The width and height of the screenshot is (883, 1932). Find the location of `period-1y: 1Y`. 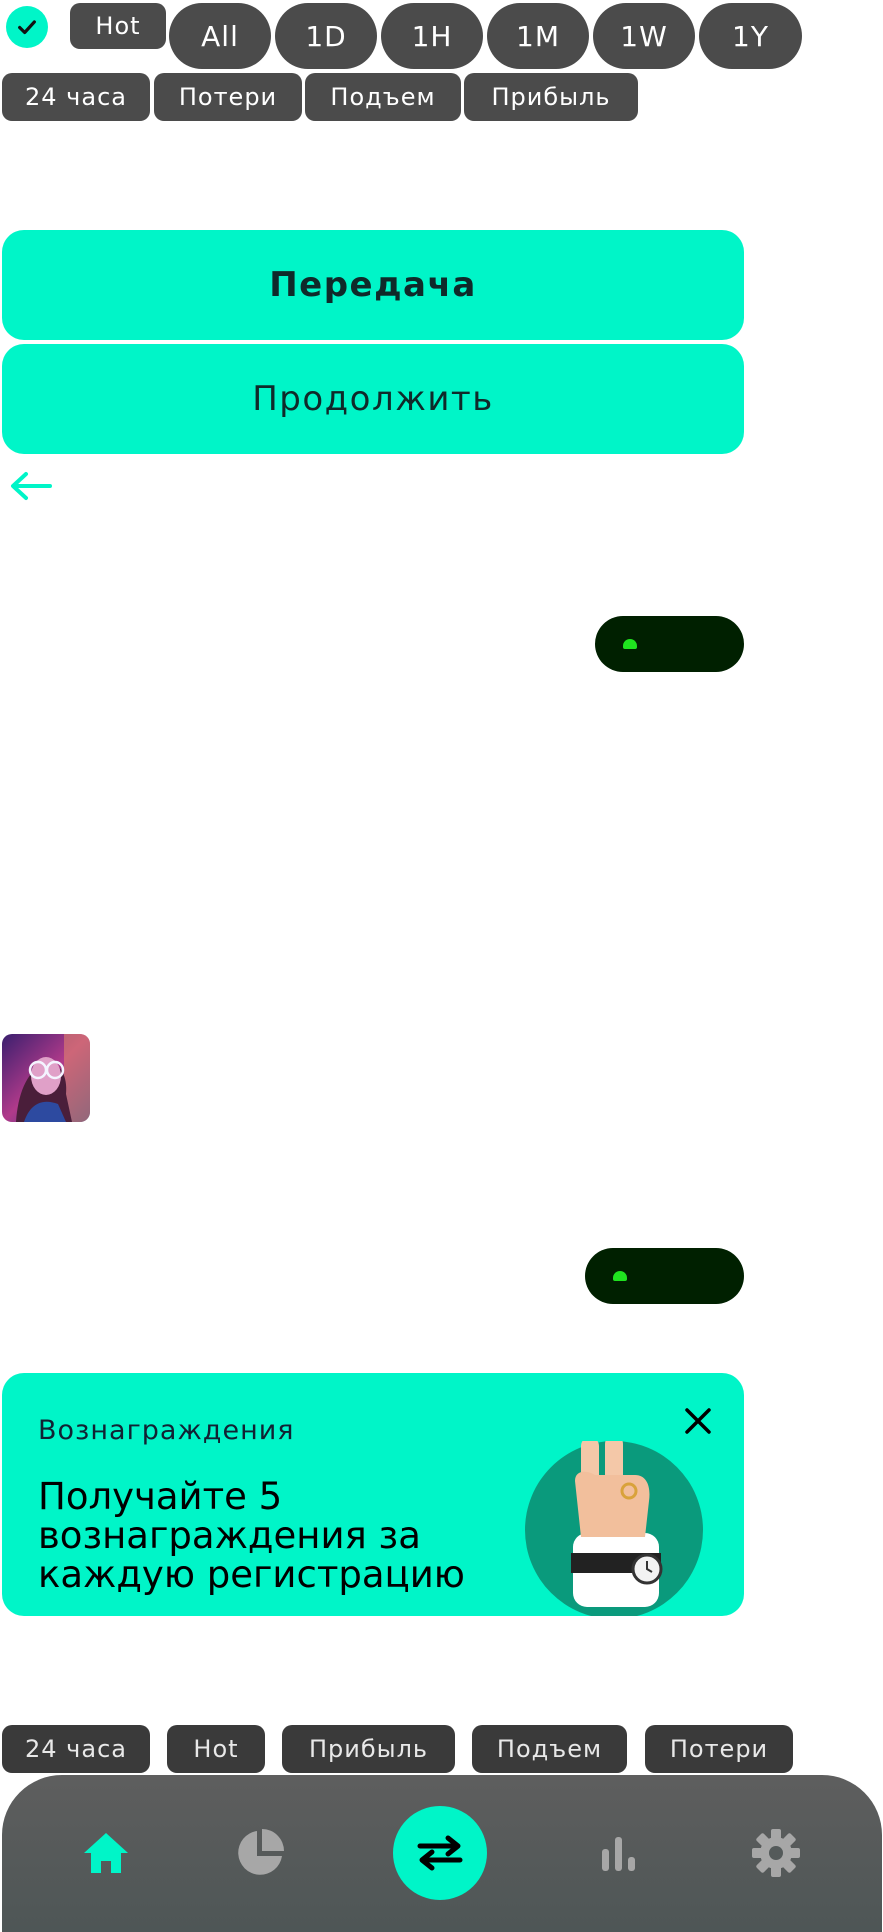

period-1y: 1Y is located at coordinates (750, 36).